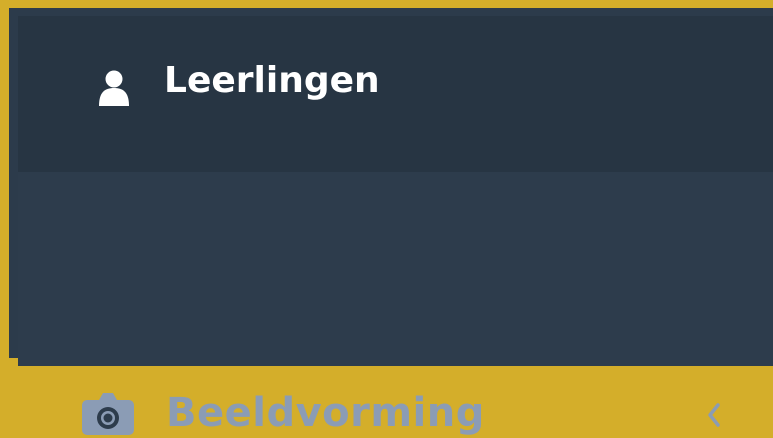 Image resolution: width=773 pixels, height=438 pixels. I want to click on chevron-left-icon, so click(714, 415).